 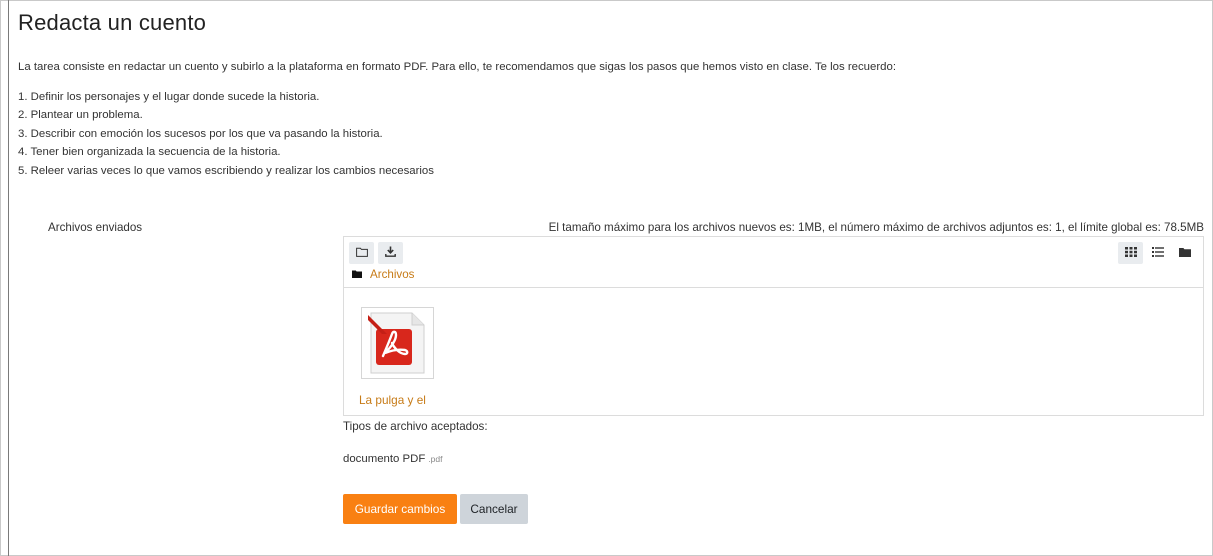 I want to click on view-list-button, so click(x=1157, y=253).